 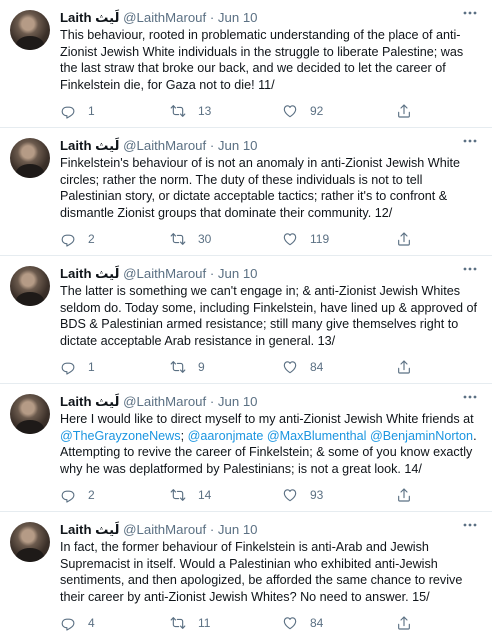 What do you see at coordinates (317, 111) in the screenshot?
I see `like-count: 92` at bounding box center [317, 111].